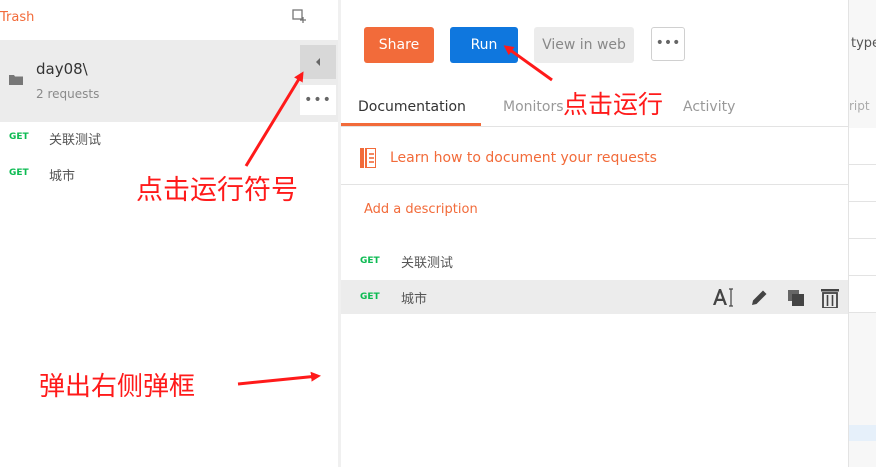 This screenshot has height=467, width=876. What do you see at coordinates (594, 261) in the screenshot?
I see `panel-request-item: GET 关联测试` at bounding box center [594, 261].